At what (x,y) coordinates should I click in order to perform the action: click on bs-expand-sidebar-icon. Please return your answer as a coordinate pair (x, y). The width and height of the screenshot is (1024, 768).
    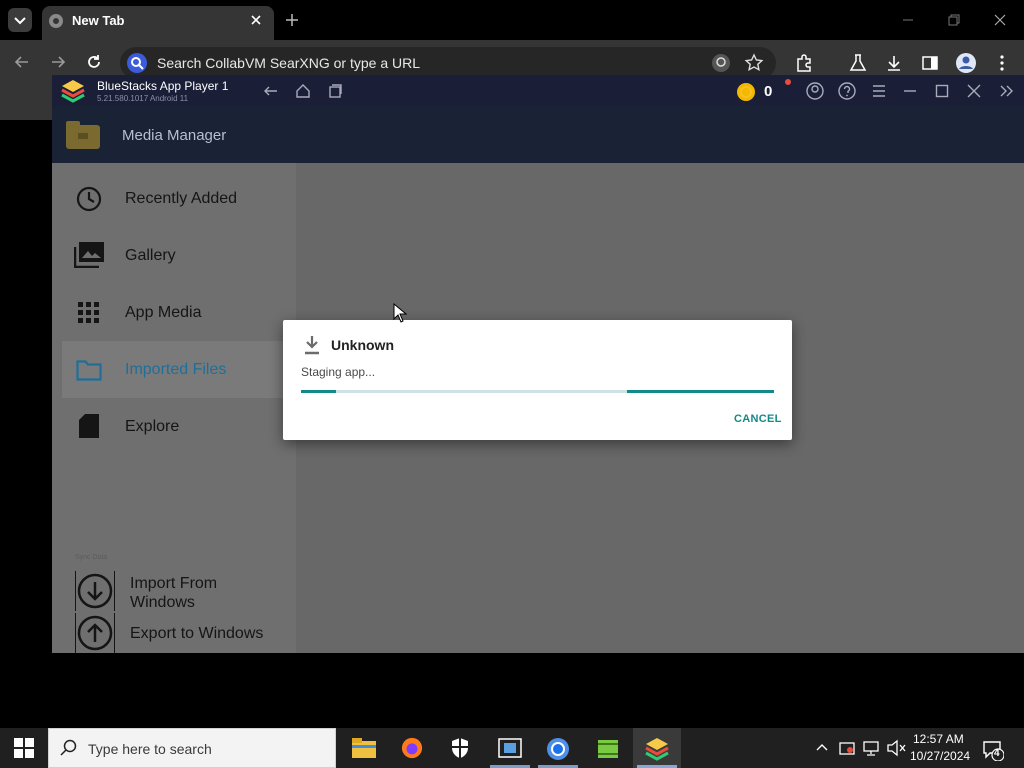
    Looking at the image, I should click on (1006, 91).